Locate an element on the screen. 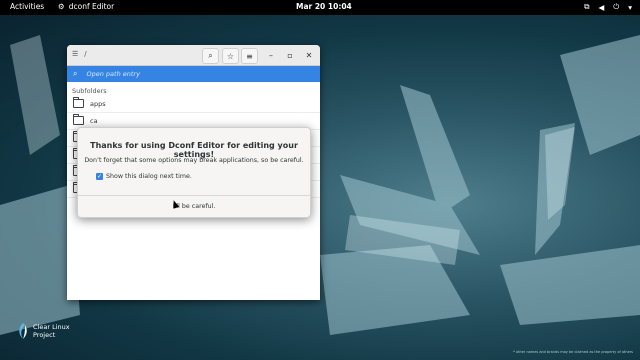 Image resolution: width=640 pixels, height=360 pixels. star-icon: ☆ is located at coordinates (230, 56).